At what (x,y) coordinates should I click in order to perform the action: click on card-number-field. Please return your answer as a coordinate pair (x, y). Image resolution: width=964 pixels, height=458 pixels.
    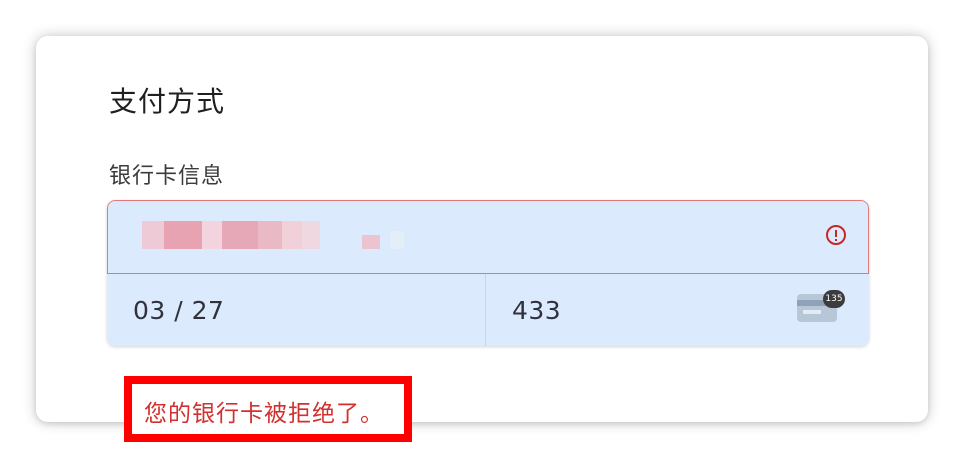
    Looking at the image, I should click on (488, 237).